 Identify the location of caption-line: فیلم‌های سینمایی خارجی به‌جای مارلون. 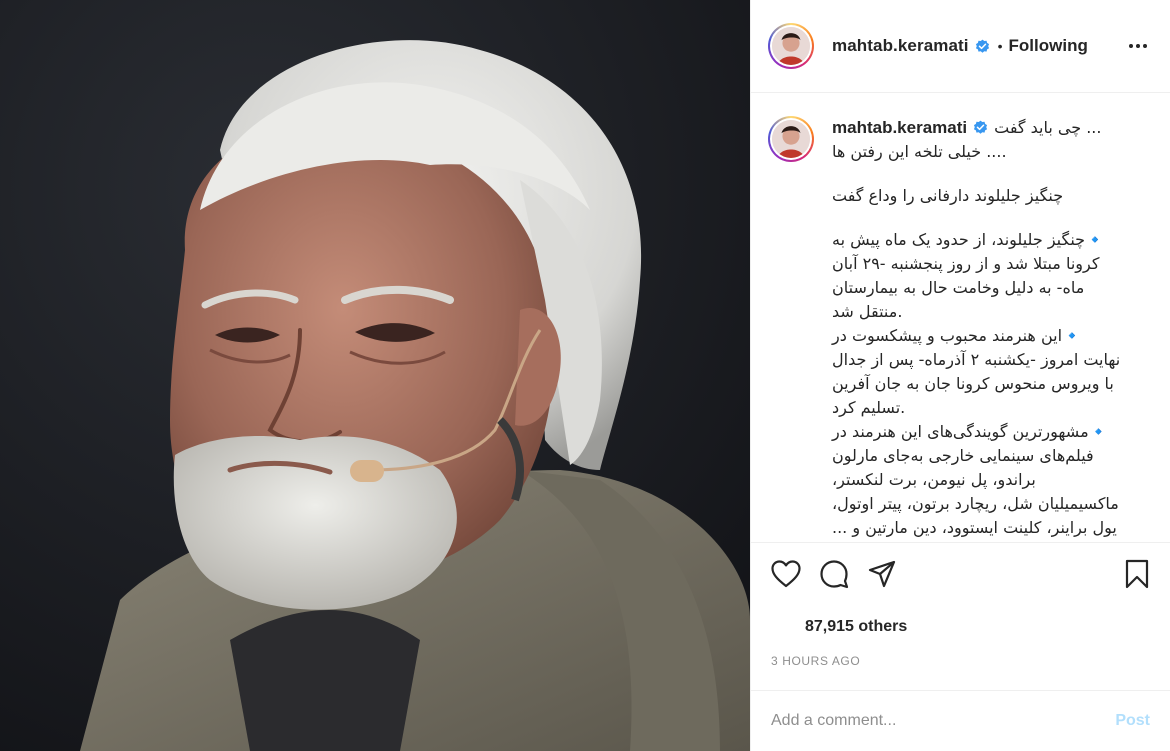
(963, 455).